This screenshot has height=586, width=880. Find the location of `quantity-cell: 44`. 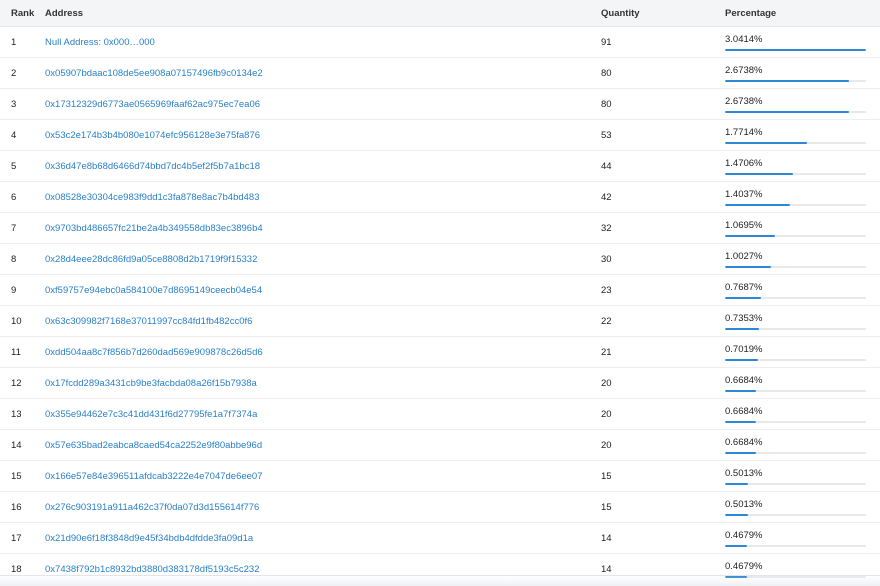

quantity-cell: 44 is located at coordinates (606, 166).